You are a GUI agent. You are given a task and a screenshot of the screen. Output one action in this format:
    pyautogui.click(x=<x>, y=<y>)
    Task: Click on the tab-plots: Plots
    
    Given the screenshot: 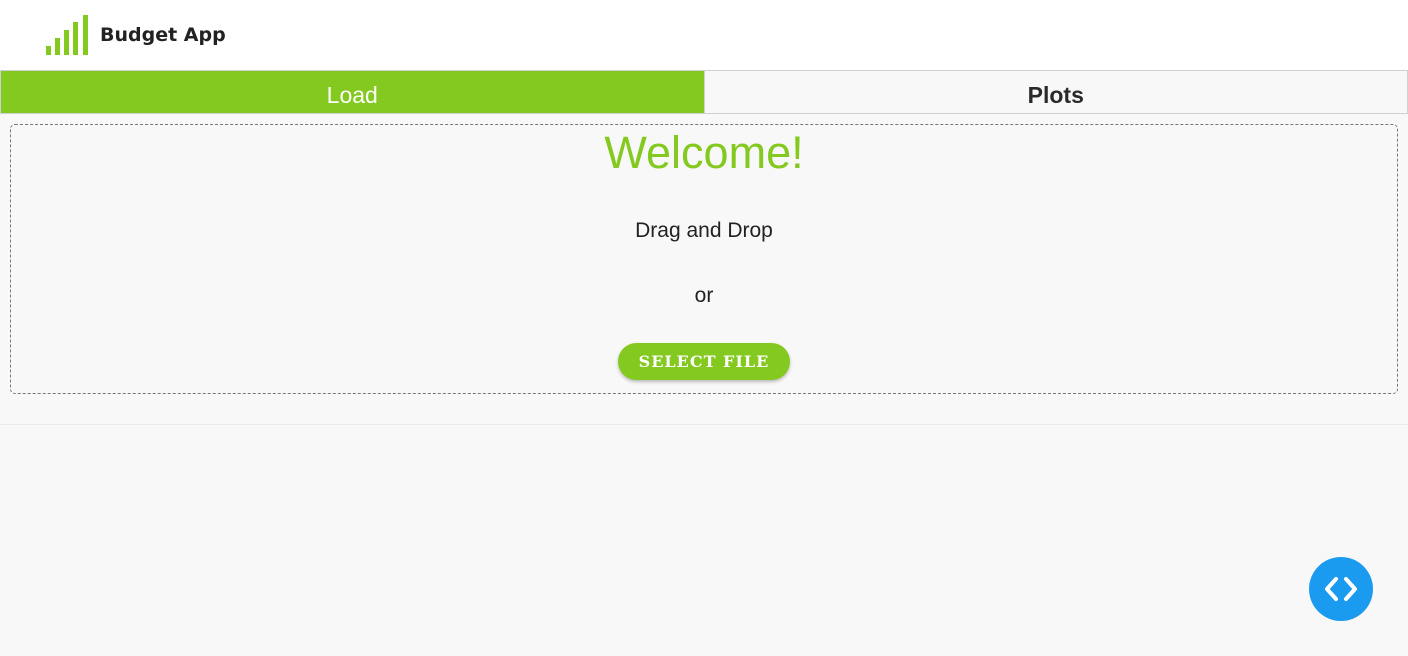 What is the action you would take?
    pyautogui.click(x=1055, y=92)
    